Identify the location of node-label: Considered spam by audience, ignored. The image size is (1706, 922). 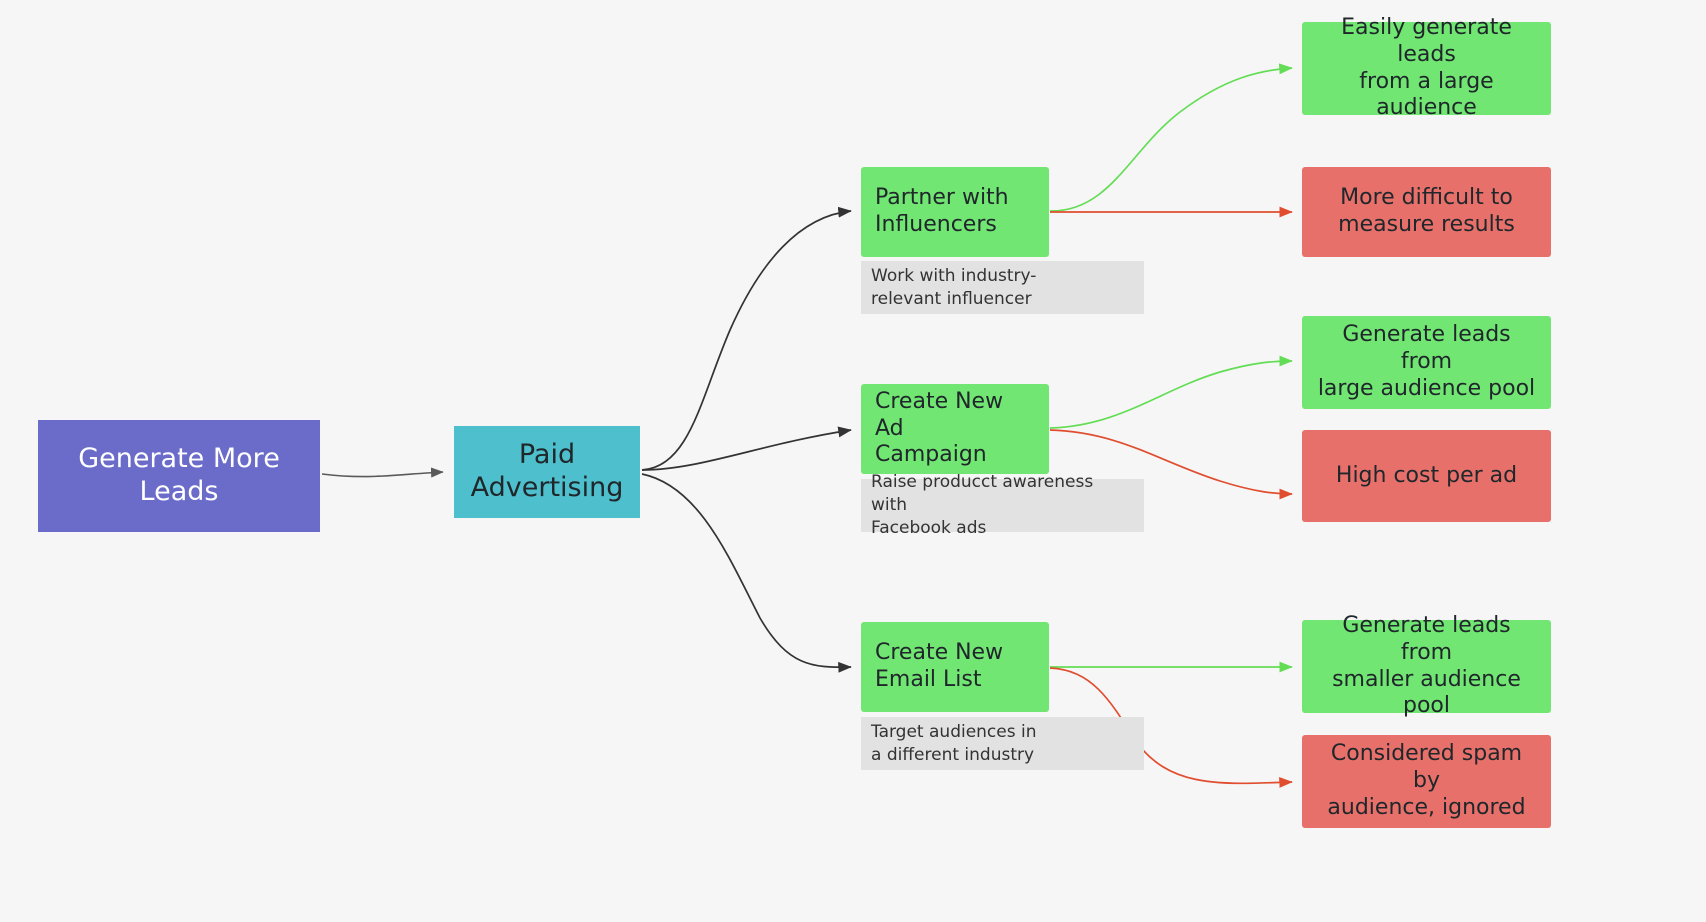
(1426, 780).